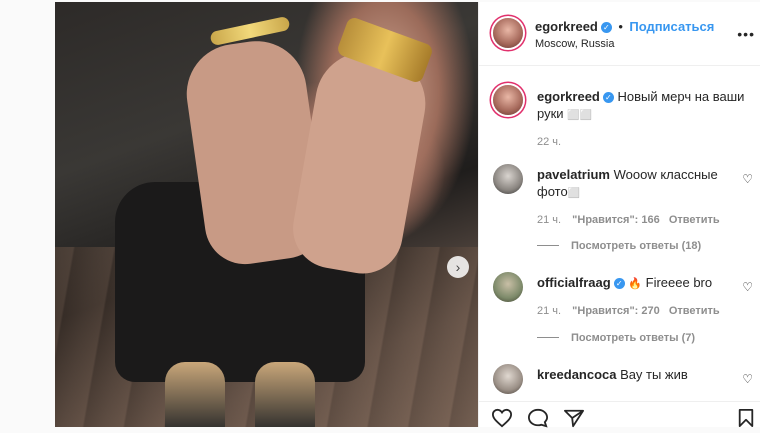  Describe the element at coordinates (671, 26) in the screenshot. I see `follow-button: Подписаться` at that location.